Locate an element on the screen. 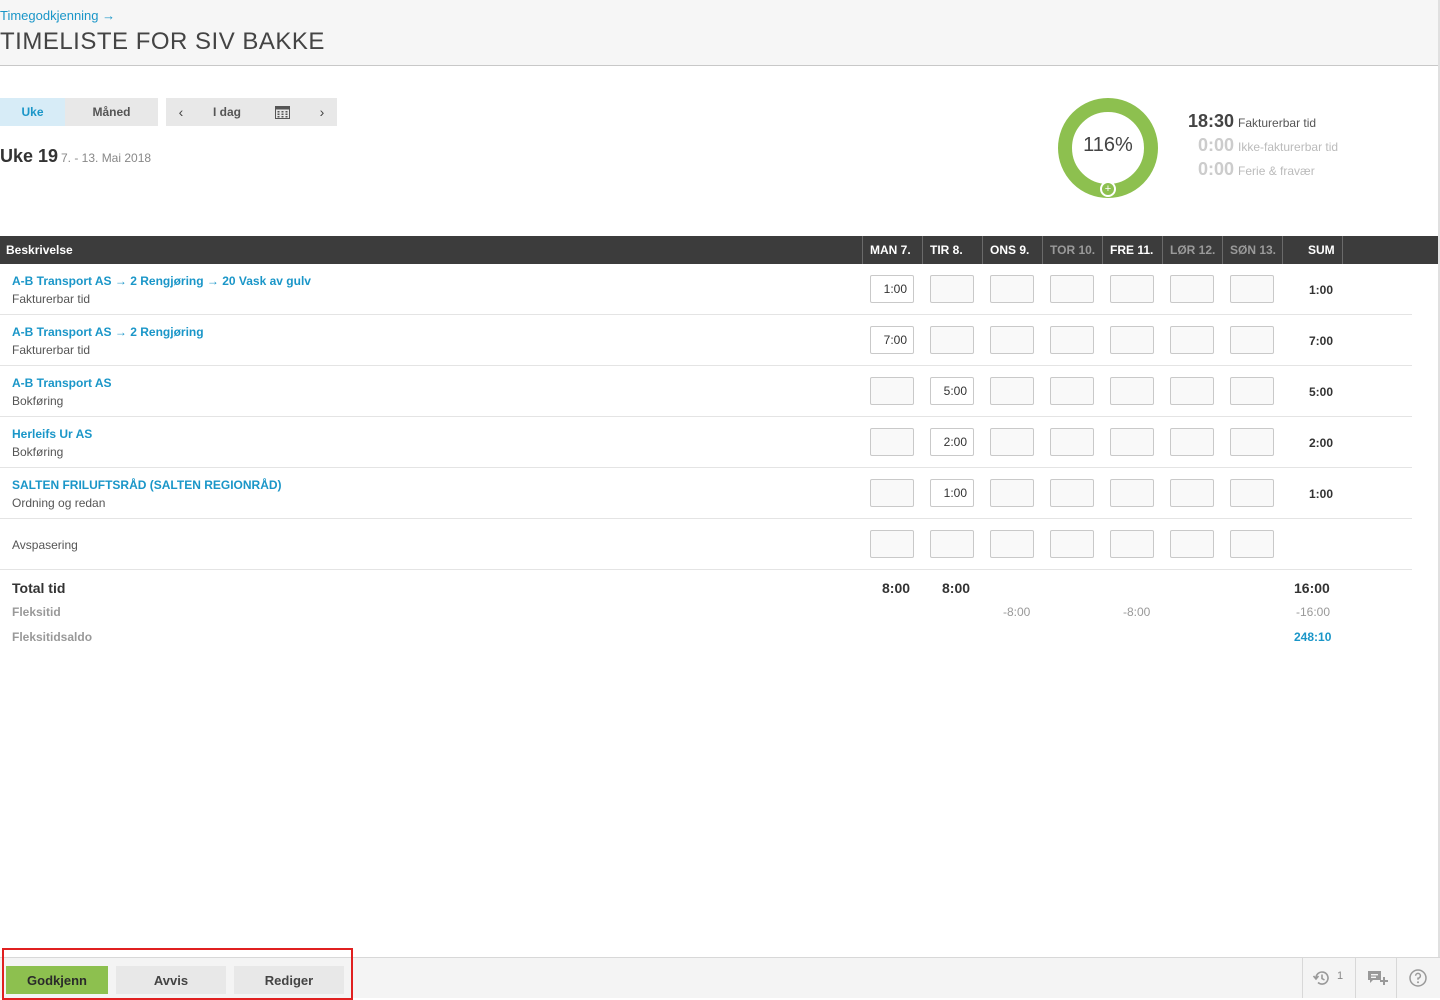  header-end-divider is located at coordinates (1342, 250).